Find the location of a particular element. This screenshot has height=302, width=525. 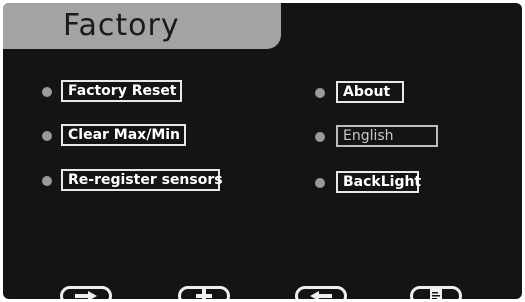

page-softkey is located at coordinates (436, 292).